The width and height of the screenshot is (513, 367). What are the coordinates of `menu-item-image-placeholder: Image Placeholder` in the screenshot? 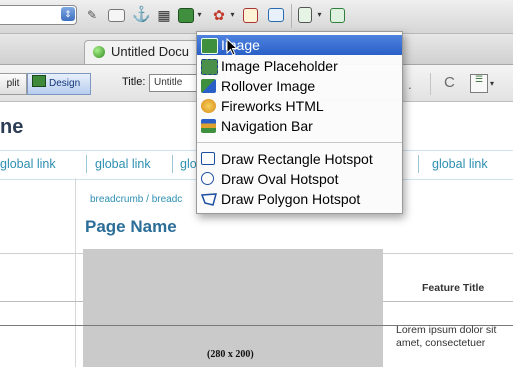 It's located at (299, 66).